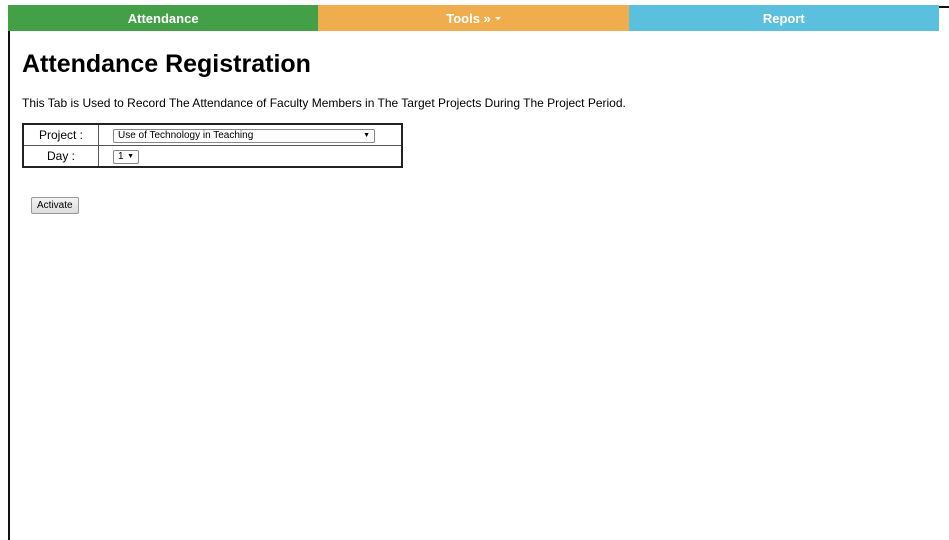 This screenshot has width=949, height=540. I want to click on nav-tools-dropdown: Tools », so click(473, 18).